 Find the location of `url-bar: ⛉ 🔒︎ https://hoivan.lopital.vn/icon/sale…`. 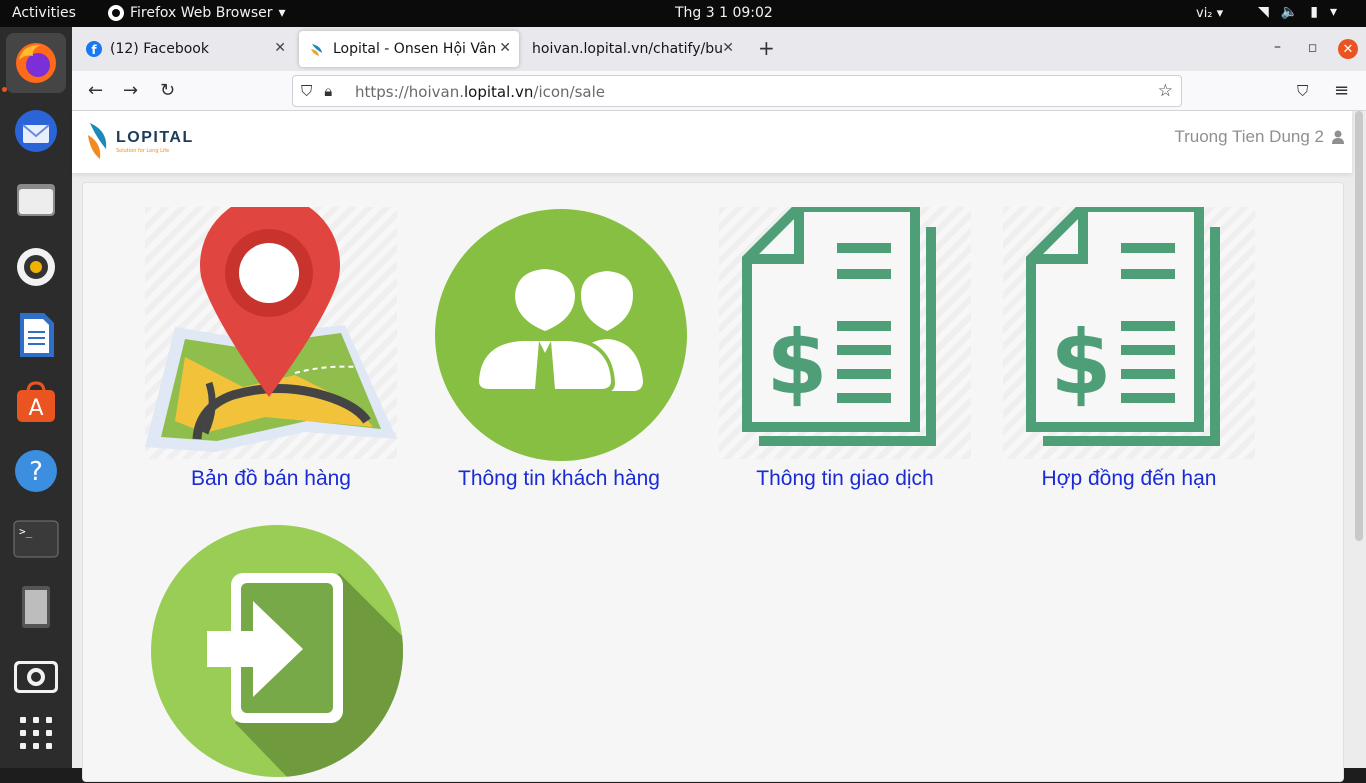

url-bar: ⛉ 🔒︎ https://hoivan.lopital.vn/icon/sale… is located at coordinates (737, 91).